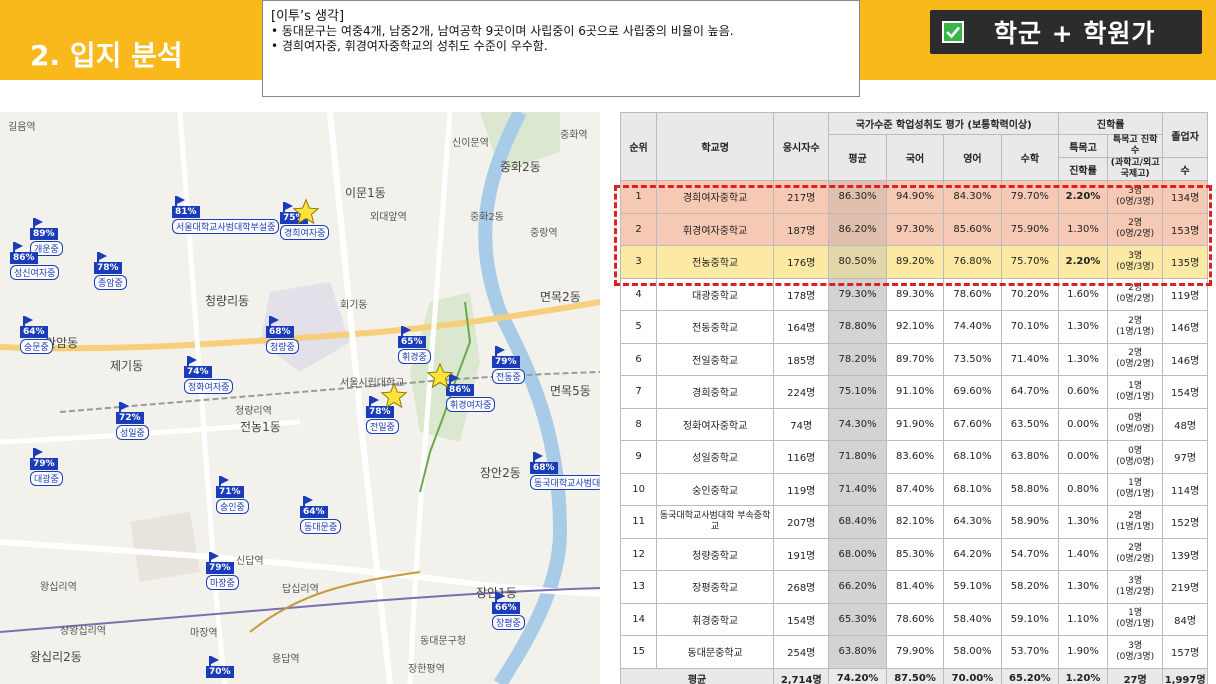 The height and width of the screenshot is (684, 1216). What do you see at coordinates (715, 489) in the screenshot?
I see `cell-school: 숭인중학교` at bounding box center [715, 489].